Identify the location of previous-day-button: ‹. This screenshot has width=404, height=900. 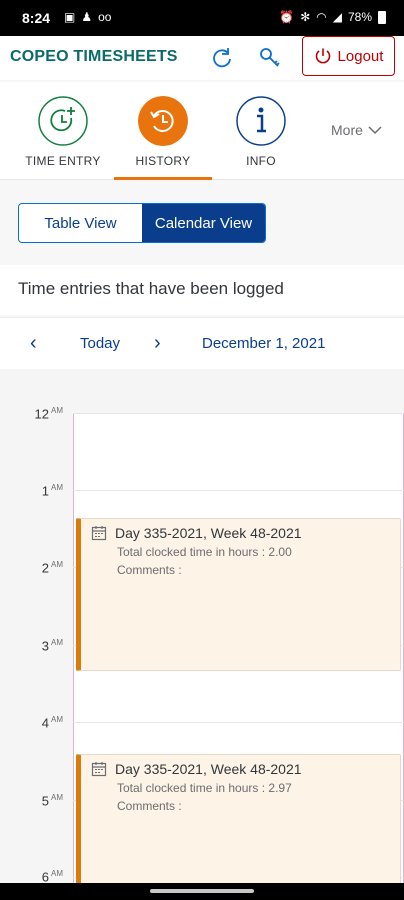
(33, 343).